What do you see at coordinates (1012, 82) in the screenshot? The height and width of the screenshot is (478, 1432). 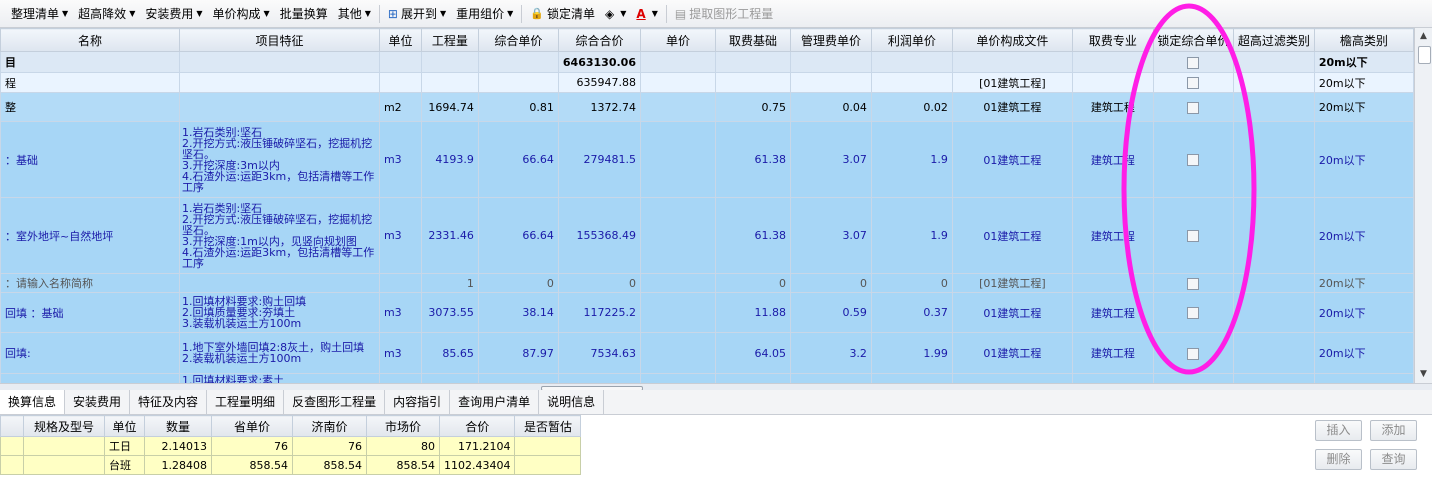 I see `table-cell: [01建筑工程]` at bounding box center [1012, 82].